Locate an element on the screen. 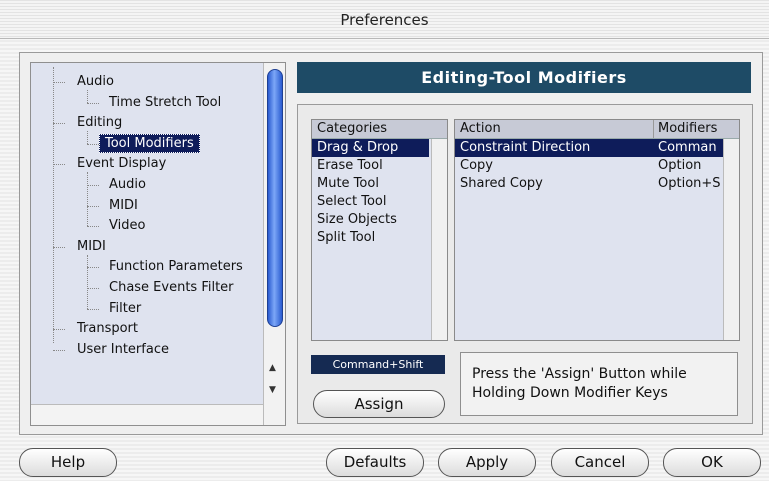  vertical-scrollbar: ▲ ▼ is located at coordinates (274, 244).